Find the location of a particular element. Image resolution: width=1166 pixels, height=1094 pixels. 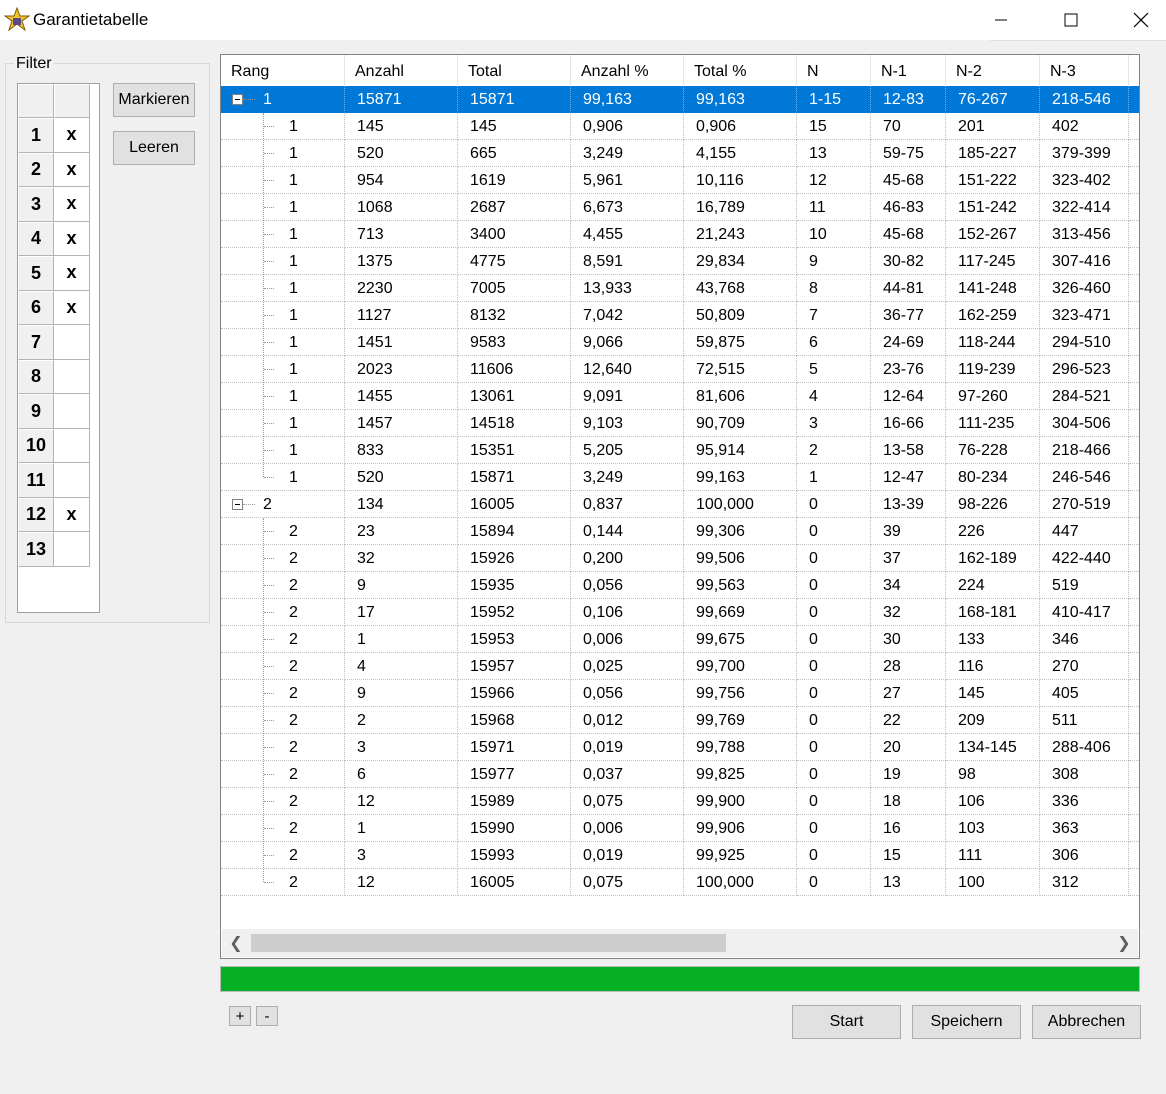

table-row: 2 17 15952 0,106 99,669 0 32 168-181 410-417 is located at coordinates (680, 612).